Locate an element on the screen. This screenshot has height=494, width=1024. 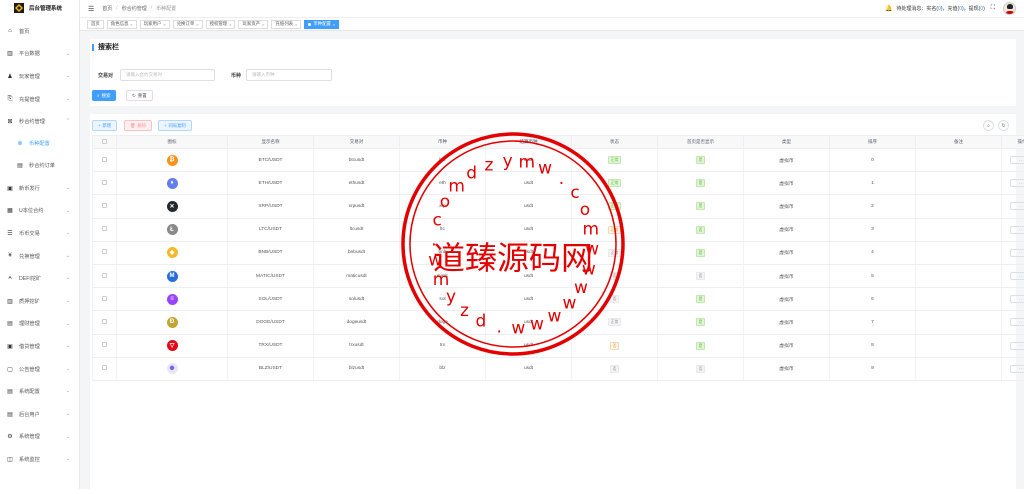
sidebar-item-config: ▤系统配置⌄ is located at coordinates (39, 391).